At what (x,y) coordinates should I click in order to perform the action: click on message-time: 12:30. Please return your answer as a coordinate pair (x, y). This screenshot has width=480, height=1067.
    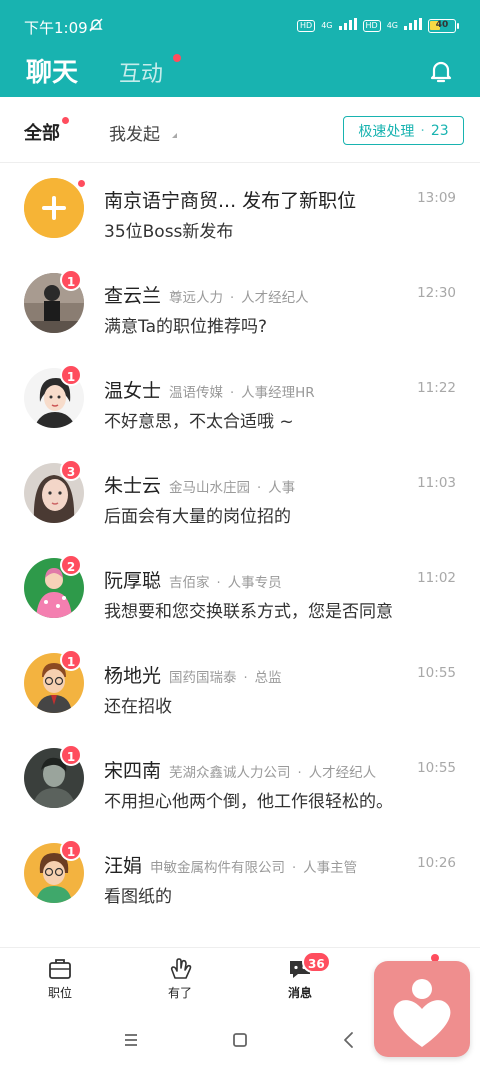
    Looking at the image, I should click on (436, 293).